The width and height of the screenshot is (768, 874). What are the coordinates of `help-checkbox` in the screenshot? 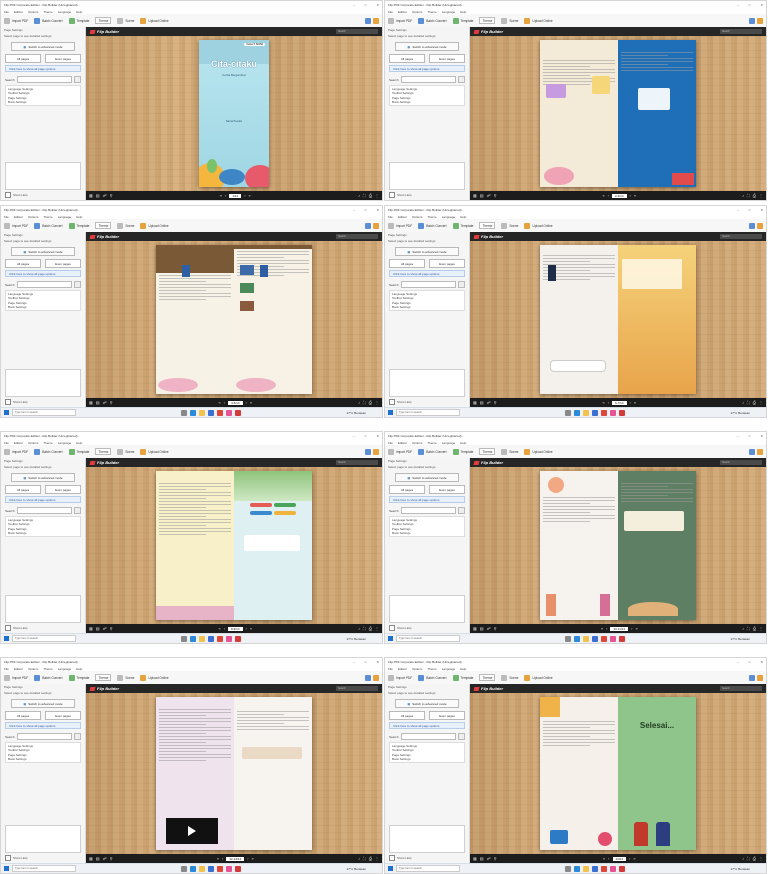 It's located at (392, 402).